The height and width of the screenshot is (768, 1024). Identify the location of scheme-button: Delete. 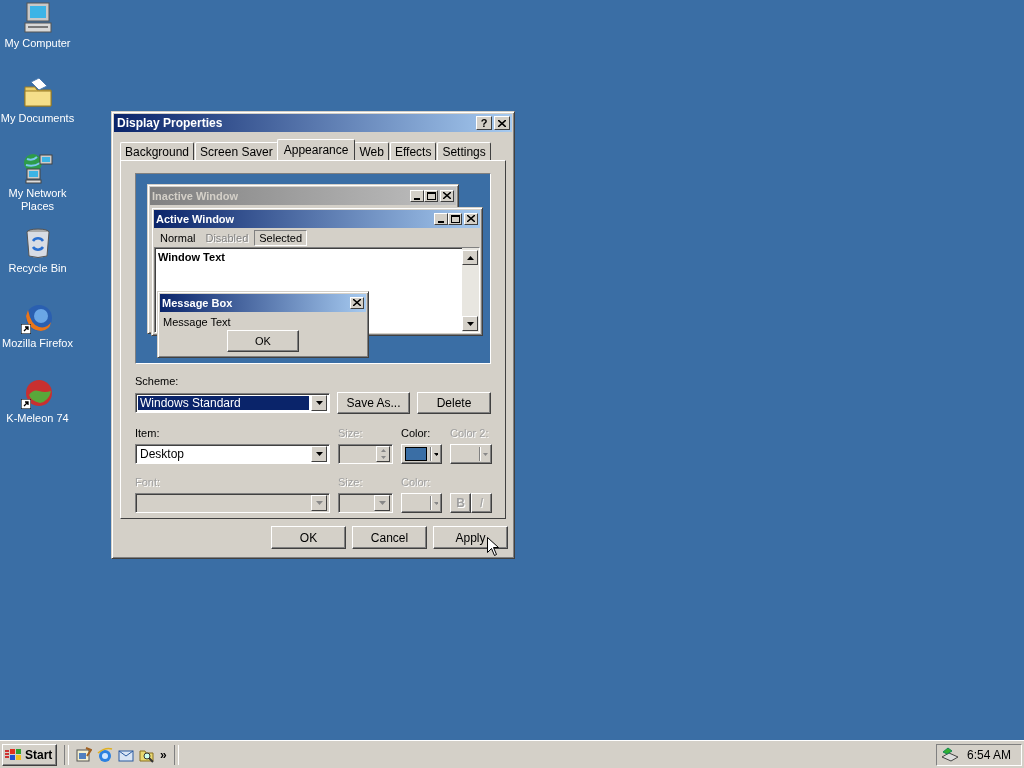
(454, 403).